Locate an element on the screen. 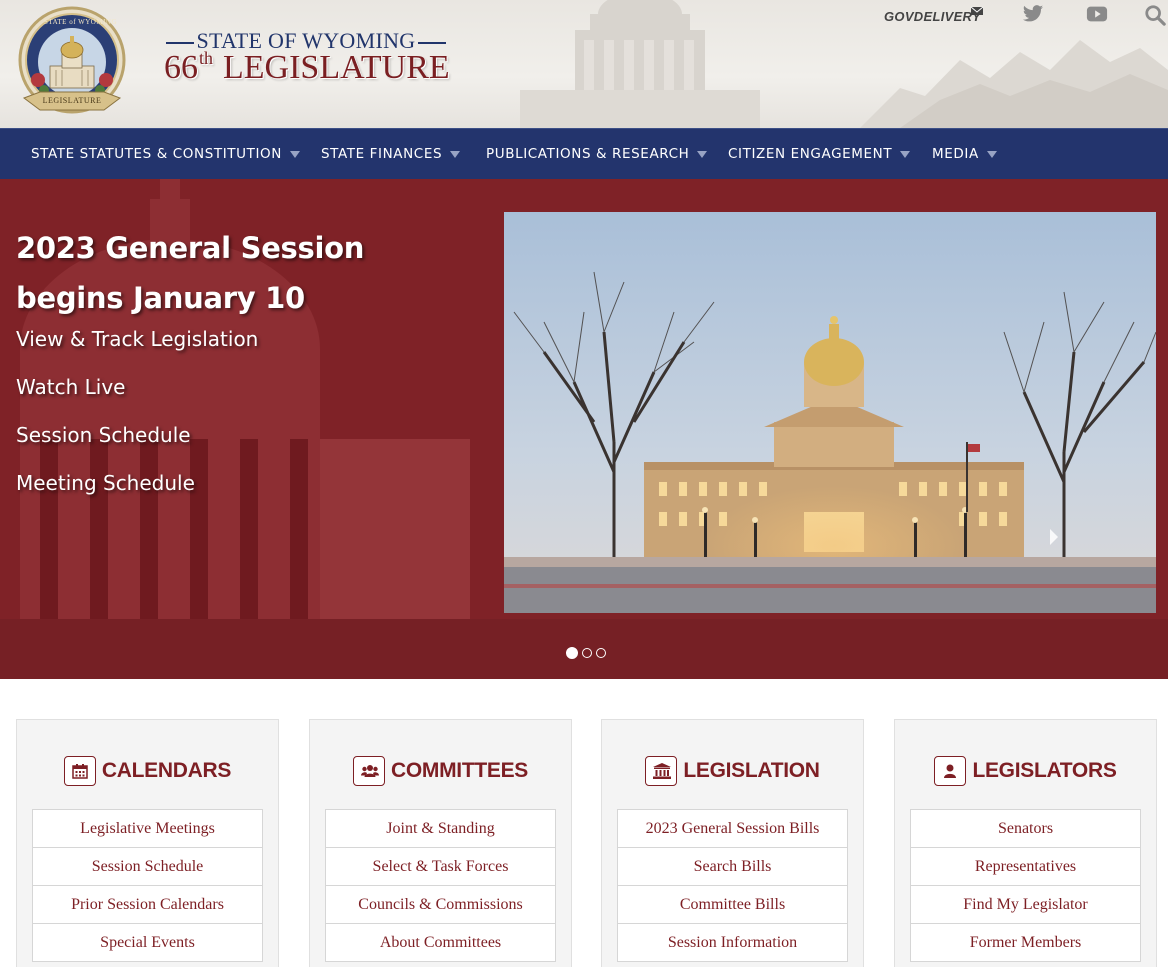 The width and height of the screenshot is (1168, 967). nav-item-label: STATE FINANCES is located at coordinates (382, 154).